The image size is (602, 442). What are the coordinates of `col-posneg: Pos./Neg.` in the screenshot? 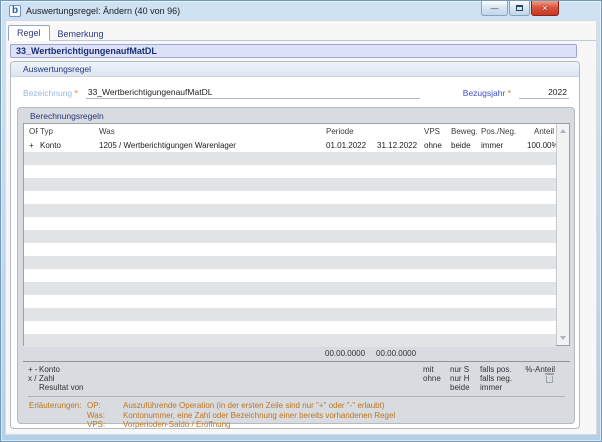 It's located at (499, 131).